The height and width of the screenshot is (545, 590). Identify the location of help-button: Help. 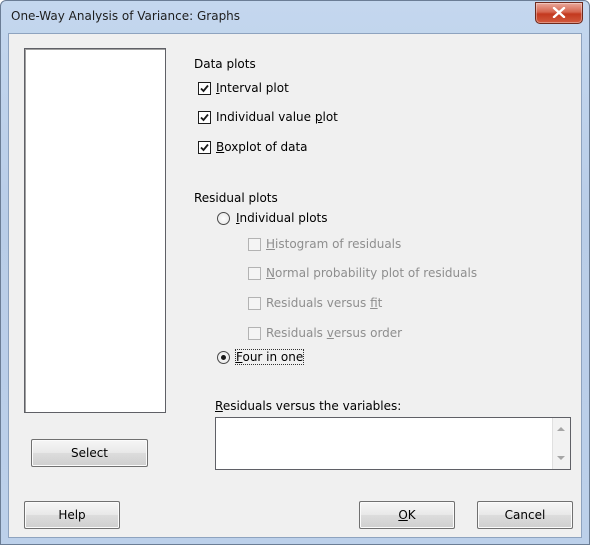
(72, 515).